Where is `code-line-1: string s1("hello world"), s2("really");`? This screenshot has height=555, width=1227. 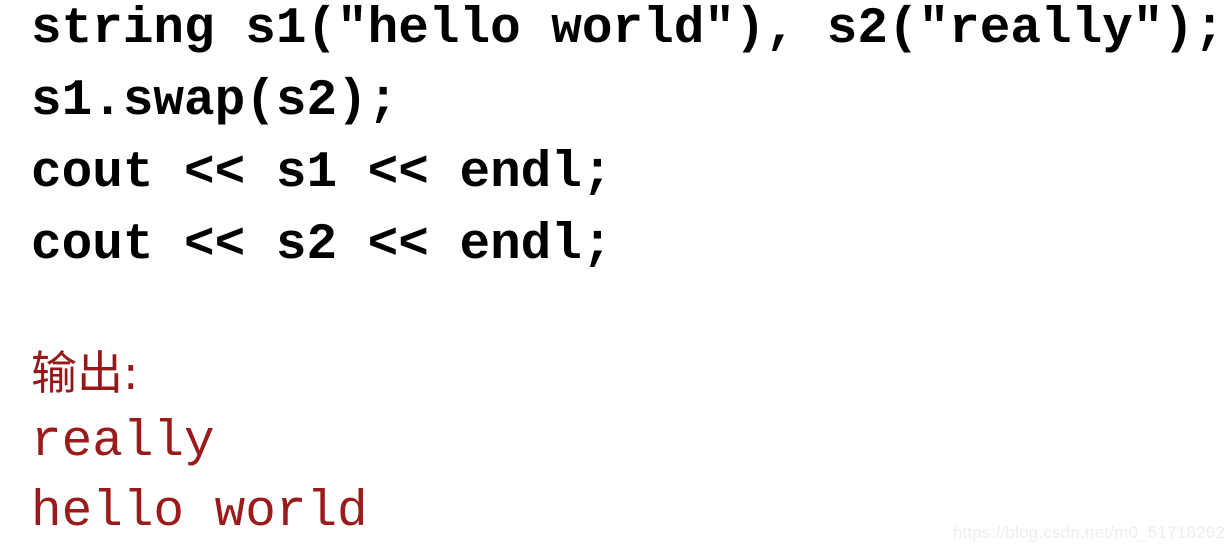
code-line-1: string s1("hello world"), s2("really"); is located at coordinates (628, 29).